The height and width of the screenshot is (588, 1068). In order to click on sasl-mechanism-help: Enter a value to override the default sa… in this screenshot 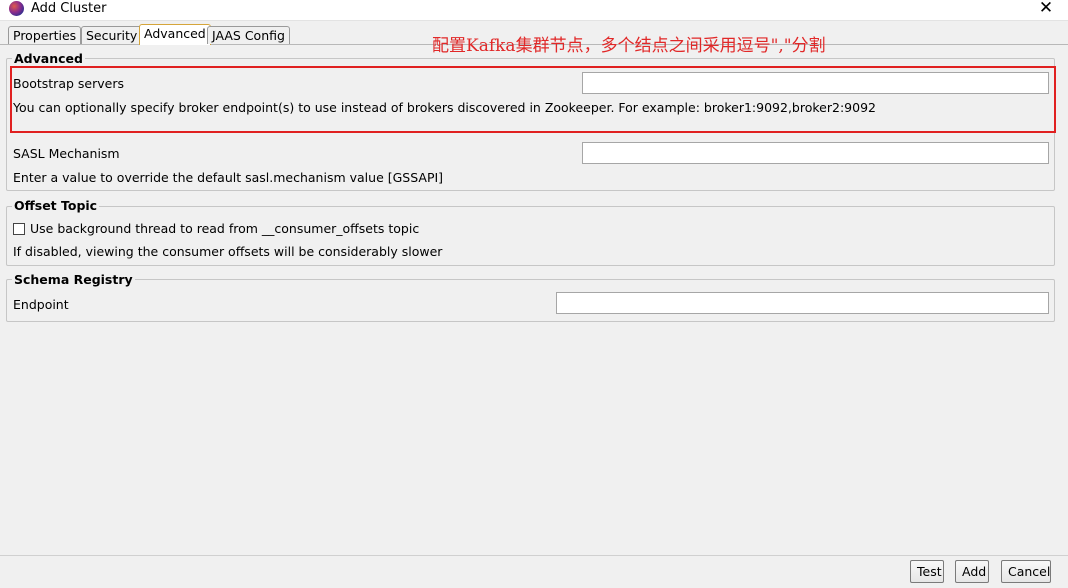, I will do `click(228, 177)`.